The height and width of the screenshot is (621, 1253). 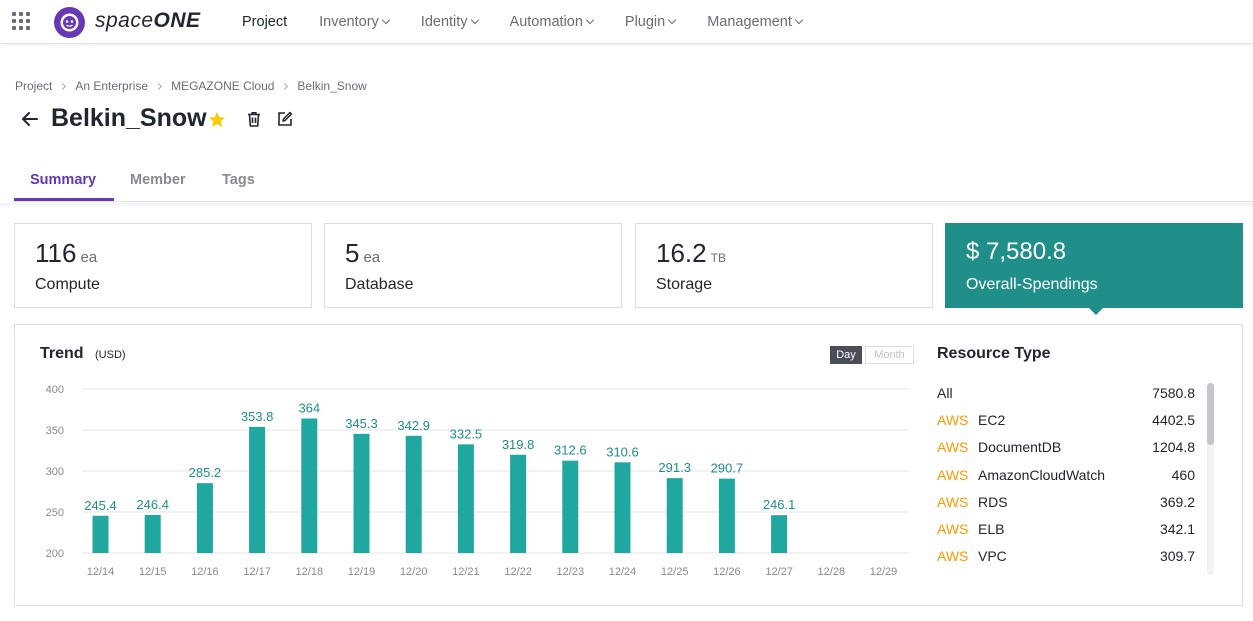 What do you see at coordinates (1066, 503) in the screenshot?
I see `resource-type-row: AWS RDS 369.2` at bounding box center [1066, 503].